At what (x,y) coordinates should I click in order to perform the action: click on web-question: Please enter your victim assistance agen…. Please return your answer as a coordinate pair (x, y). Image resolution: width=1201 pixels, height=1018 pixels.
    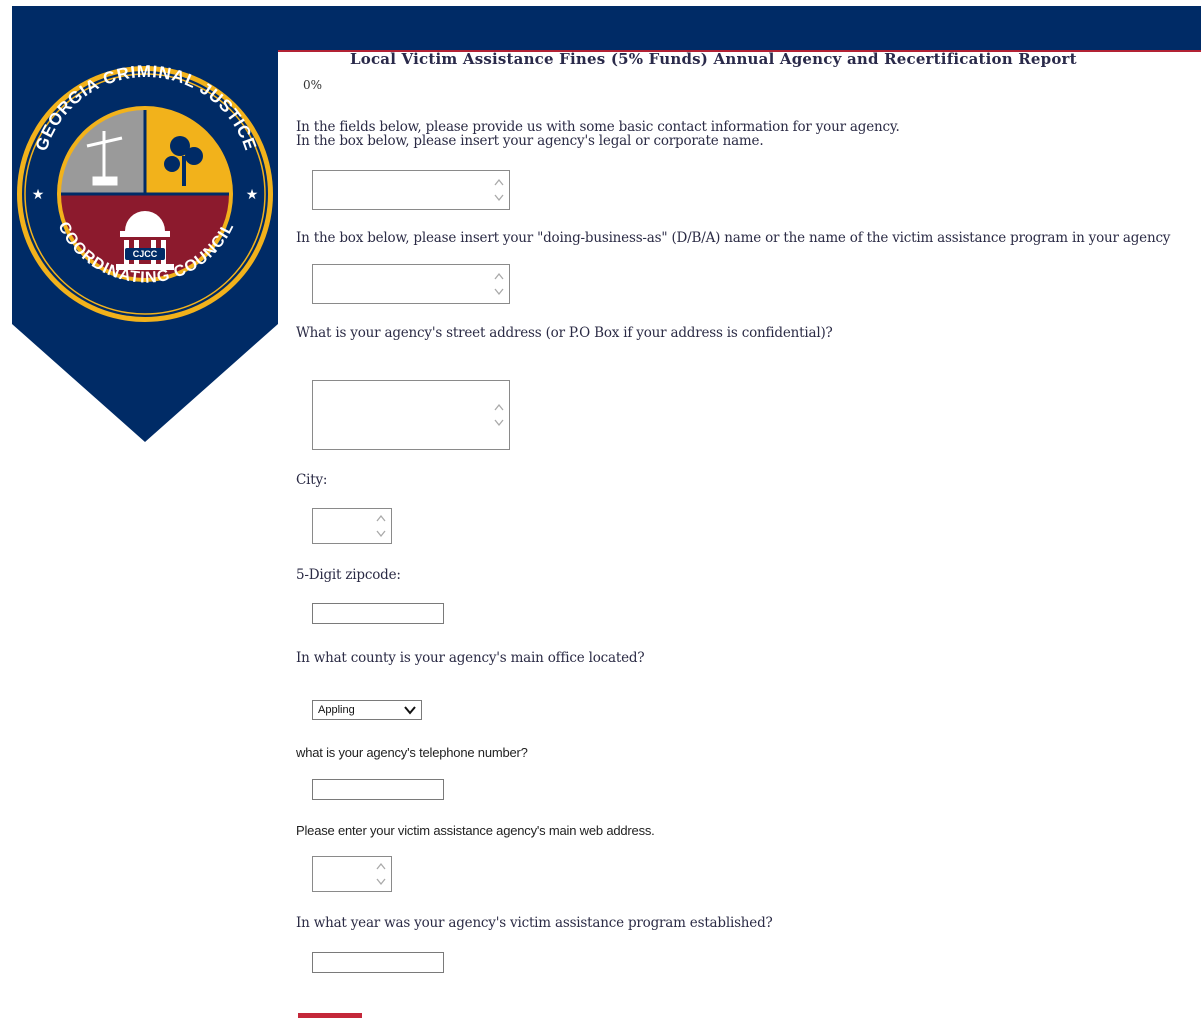
    Looking at the image, I should click on (475, 830).